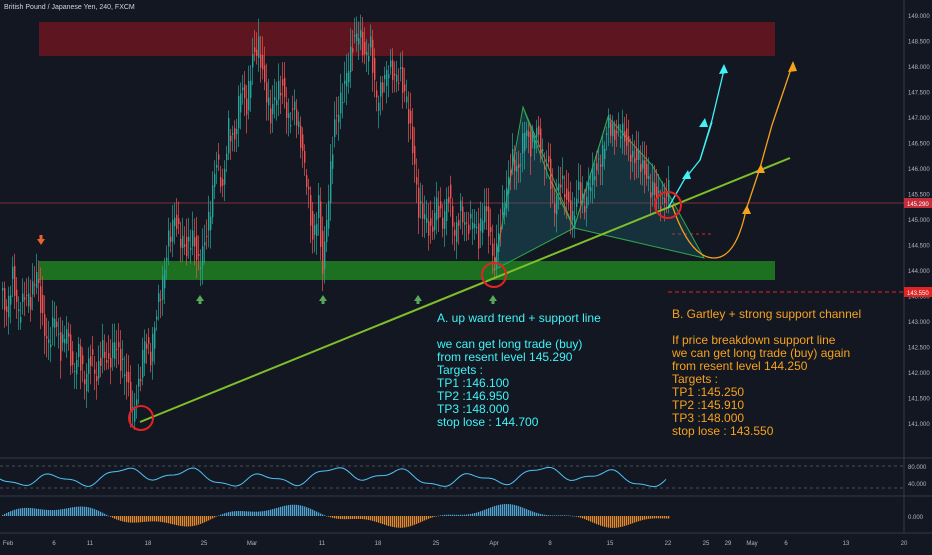  What do you see at coordinates (407, 39) in the screenshot?
I see `resistance-zone` at bounding box center [407, 39].